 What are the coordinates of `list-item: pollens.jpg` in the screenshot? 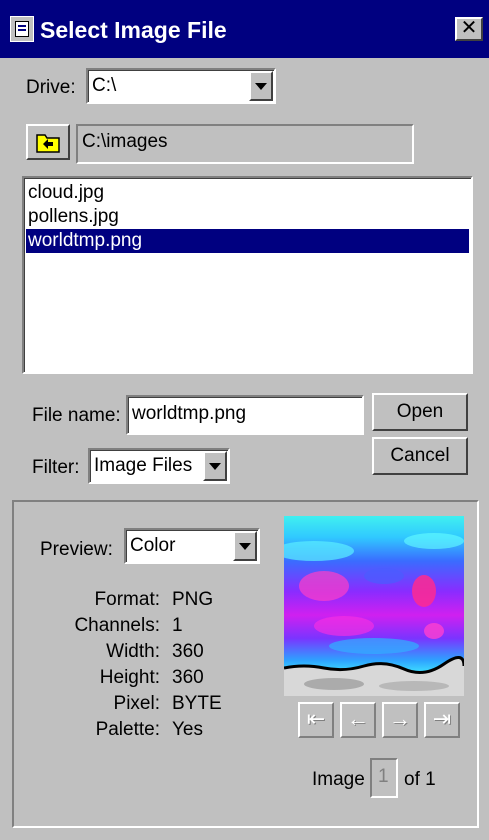 It's located at (247, 217).